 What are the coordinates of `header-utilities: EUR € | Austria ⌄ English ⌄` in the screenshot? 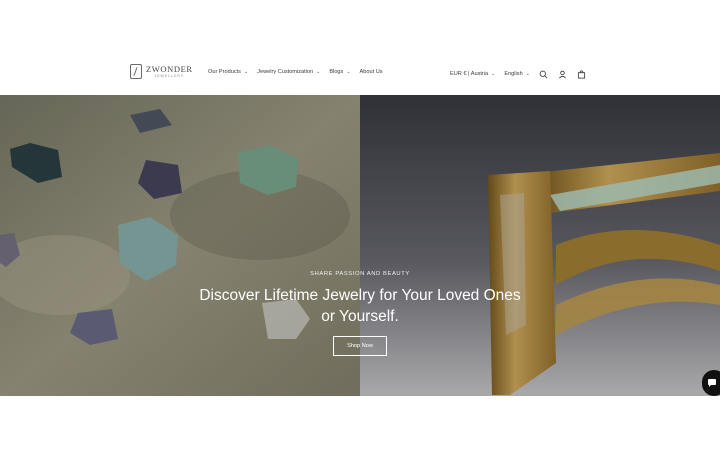 It's located at (523, 74).